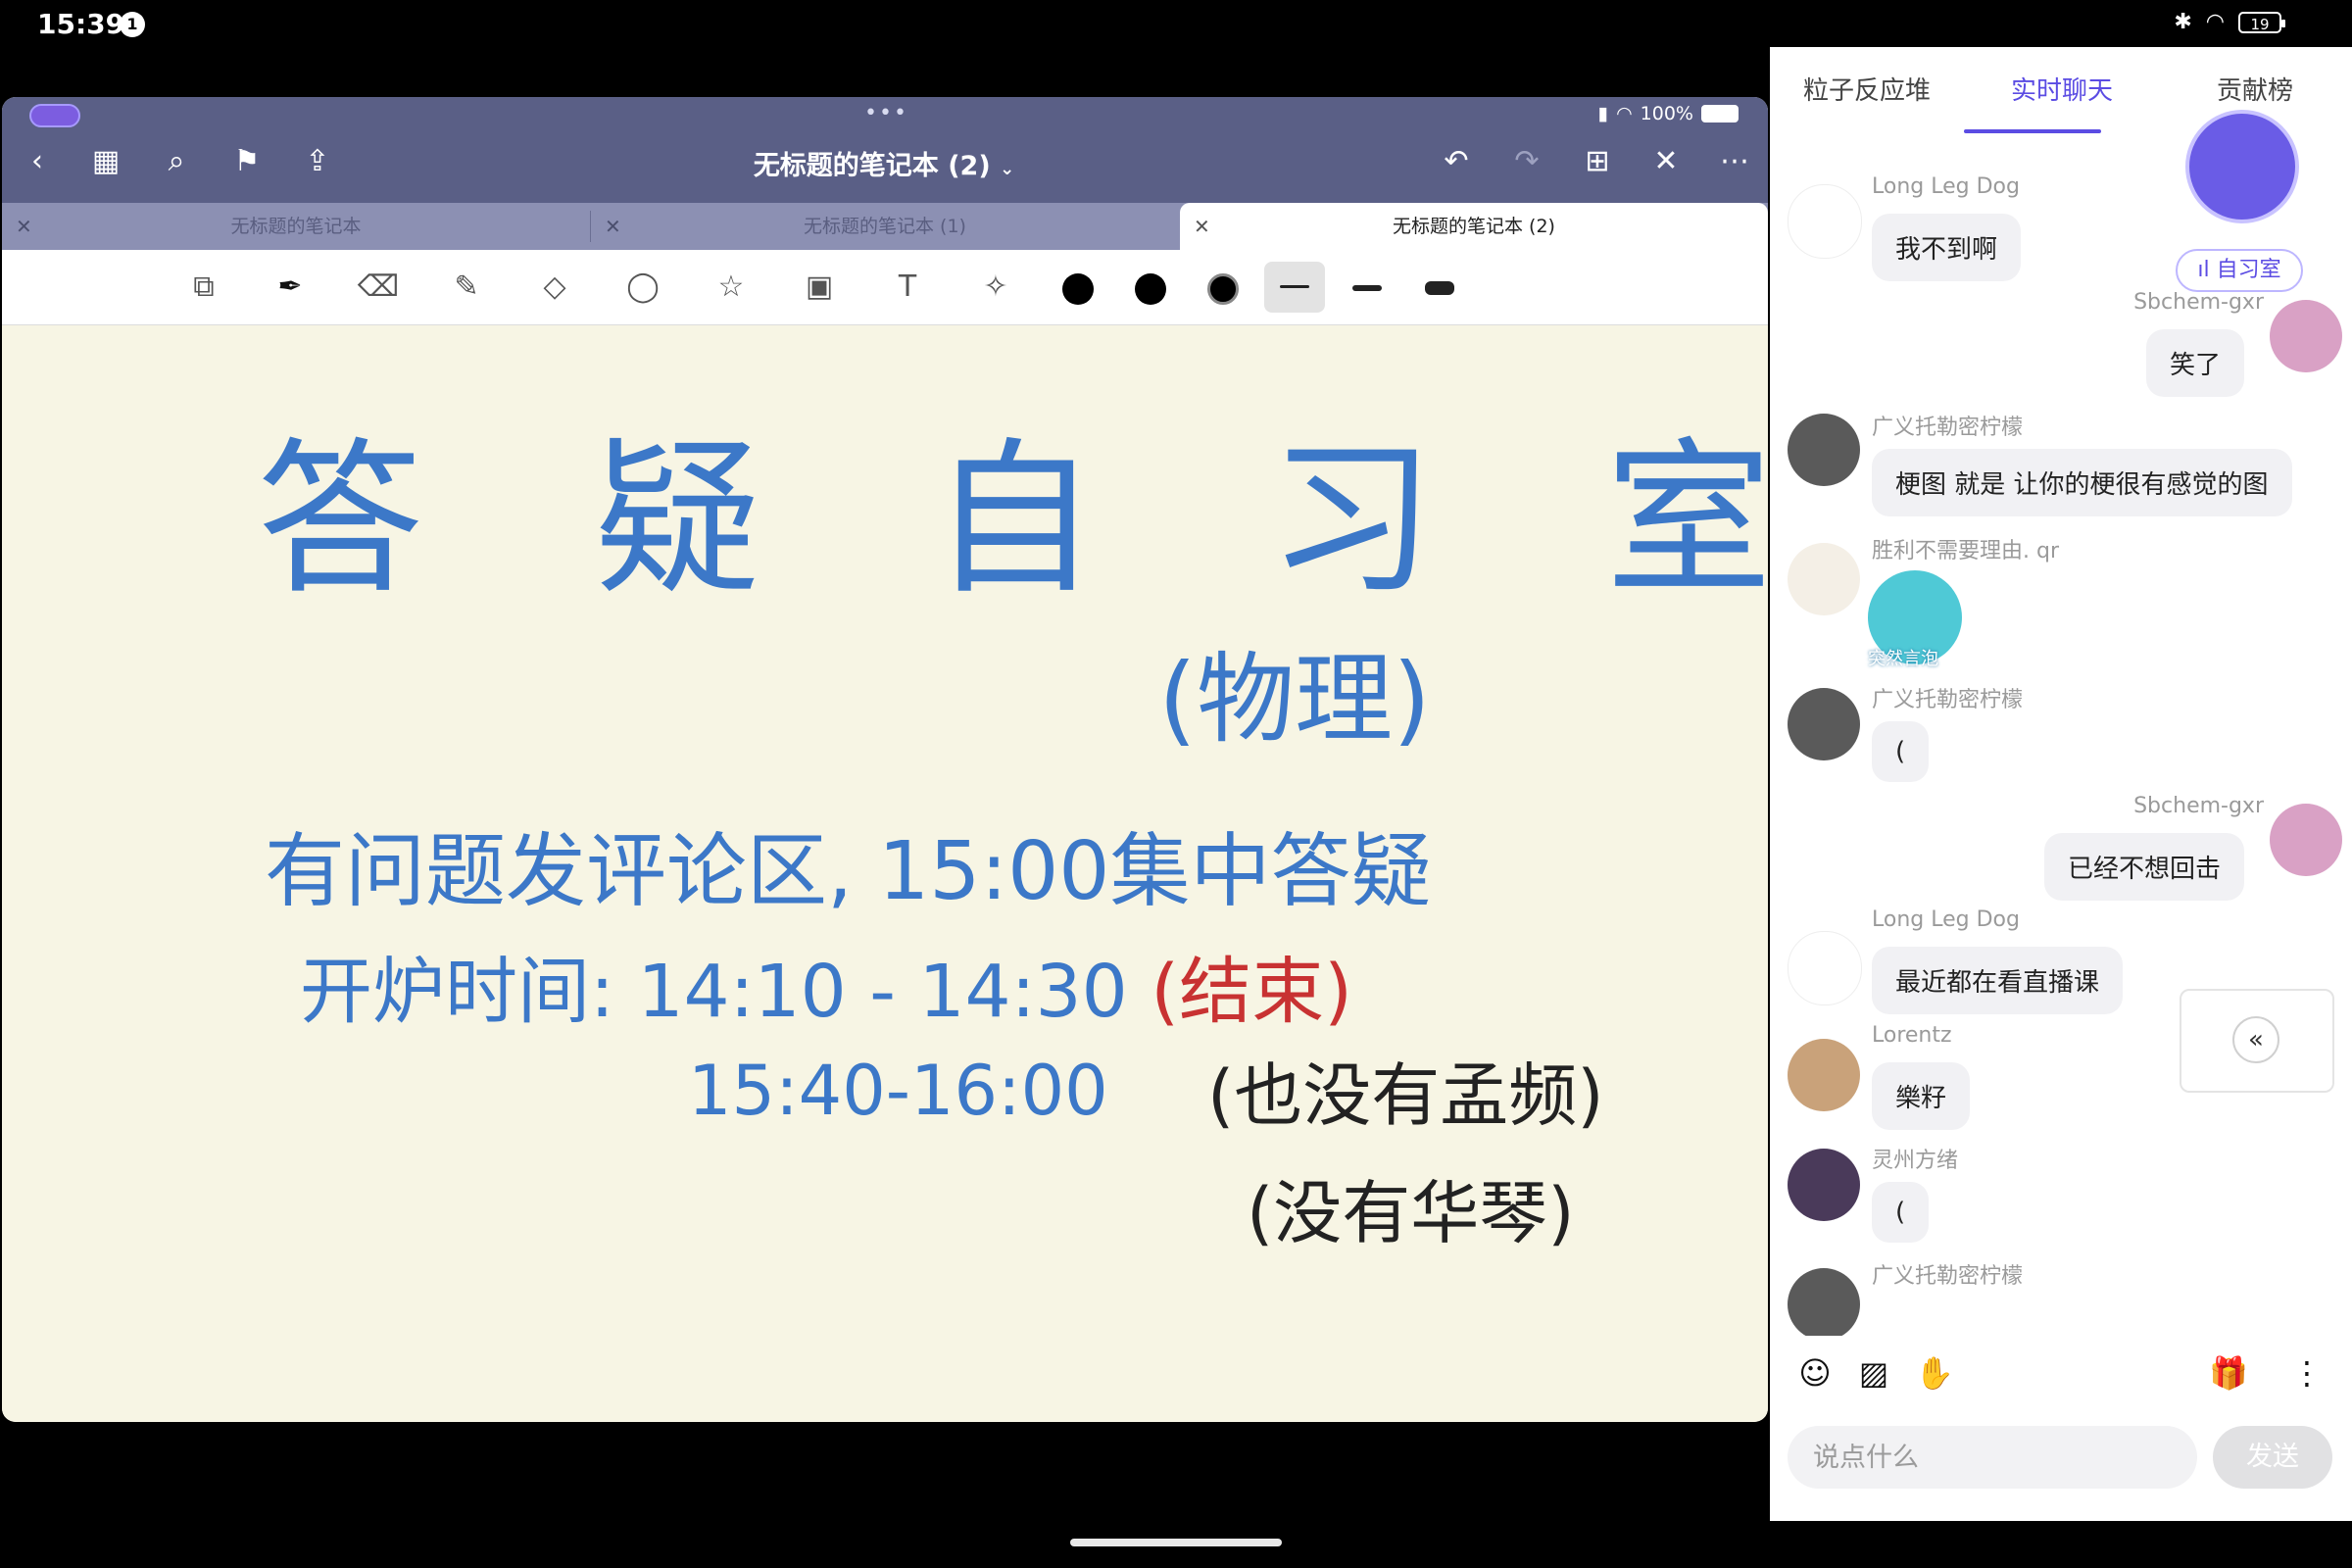 Image resolution: width=2352 pixels, height=1568 pixels. Describe the element at coordinates (1012, 520) in the screenshot. I see `handwritten-title: 答 疑 自 习 室` at that location.